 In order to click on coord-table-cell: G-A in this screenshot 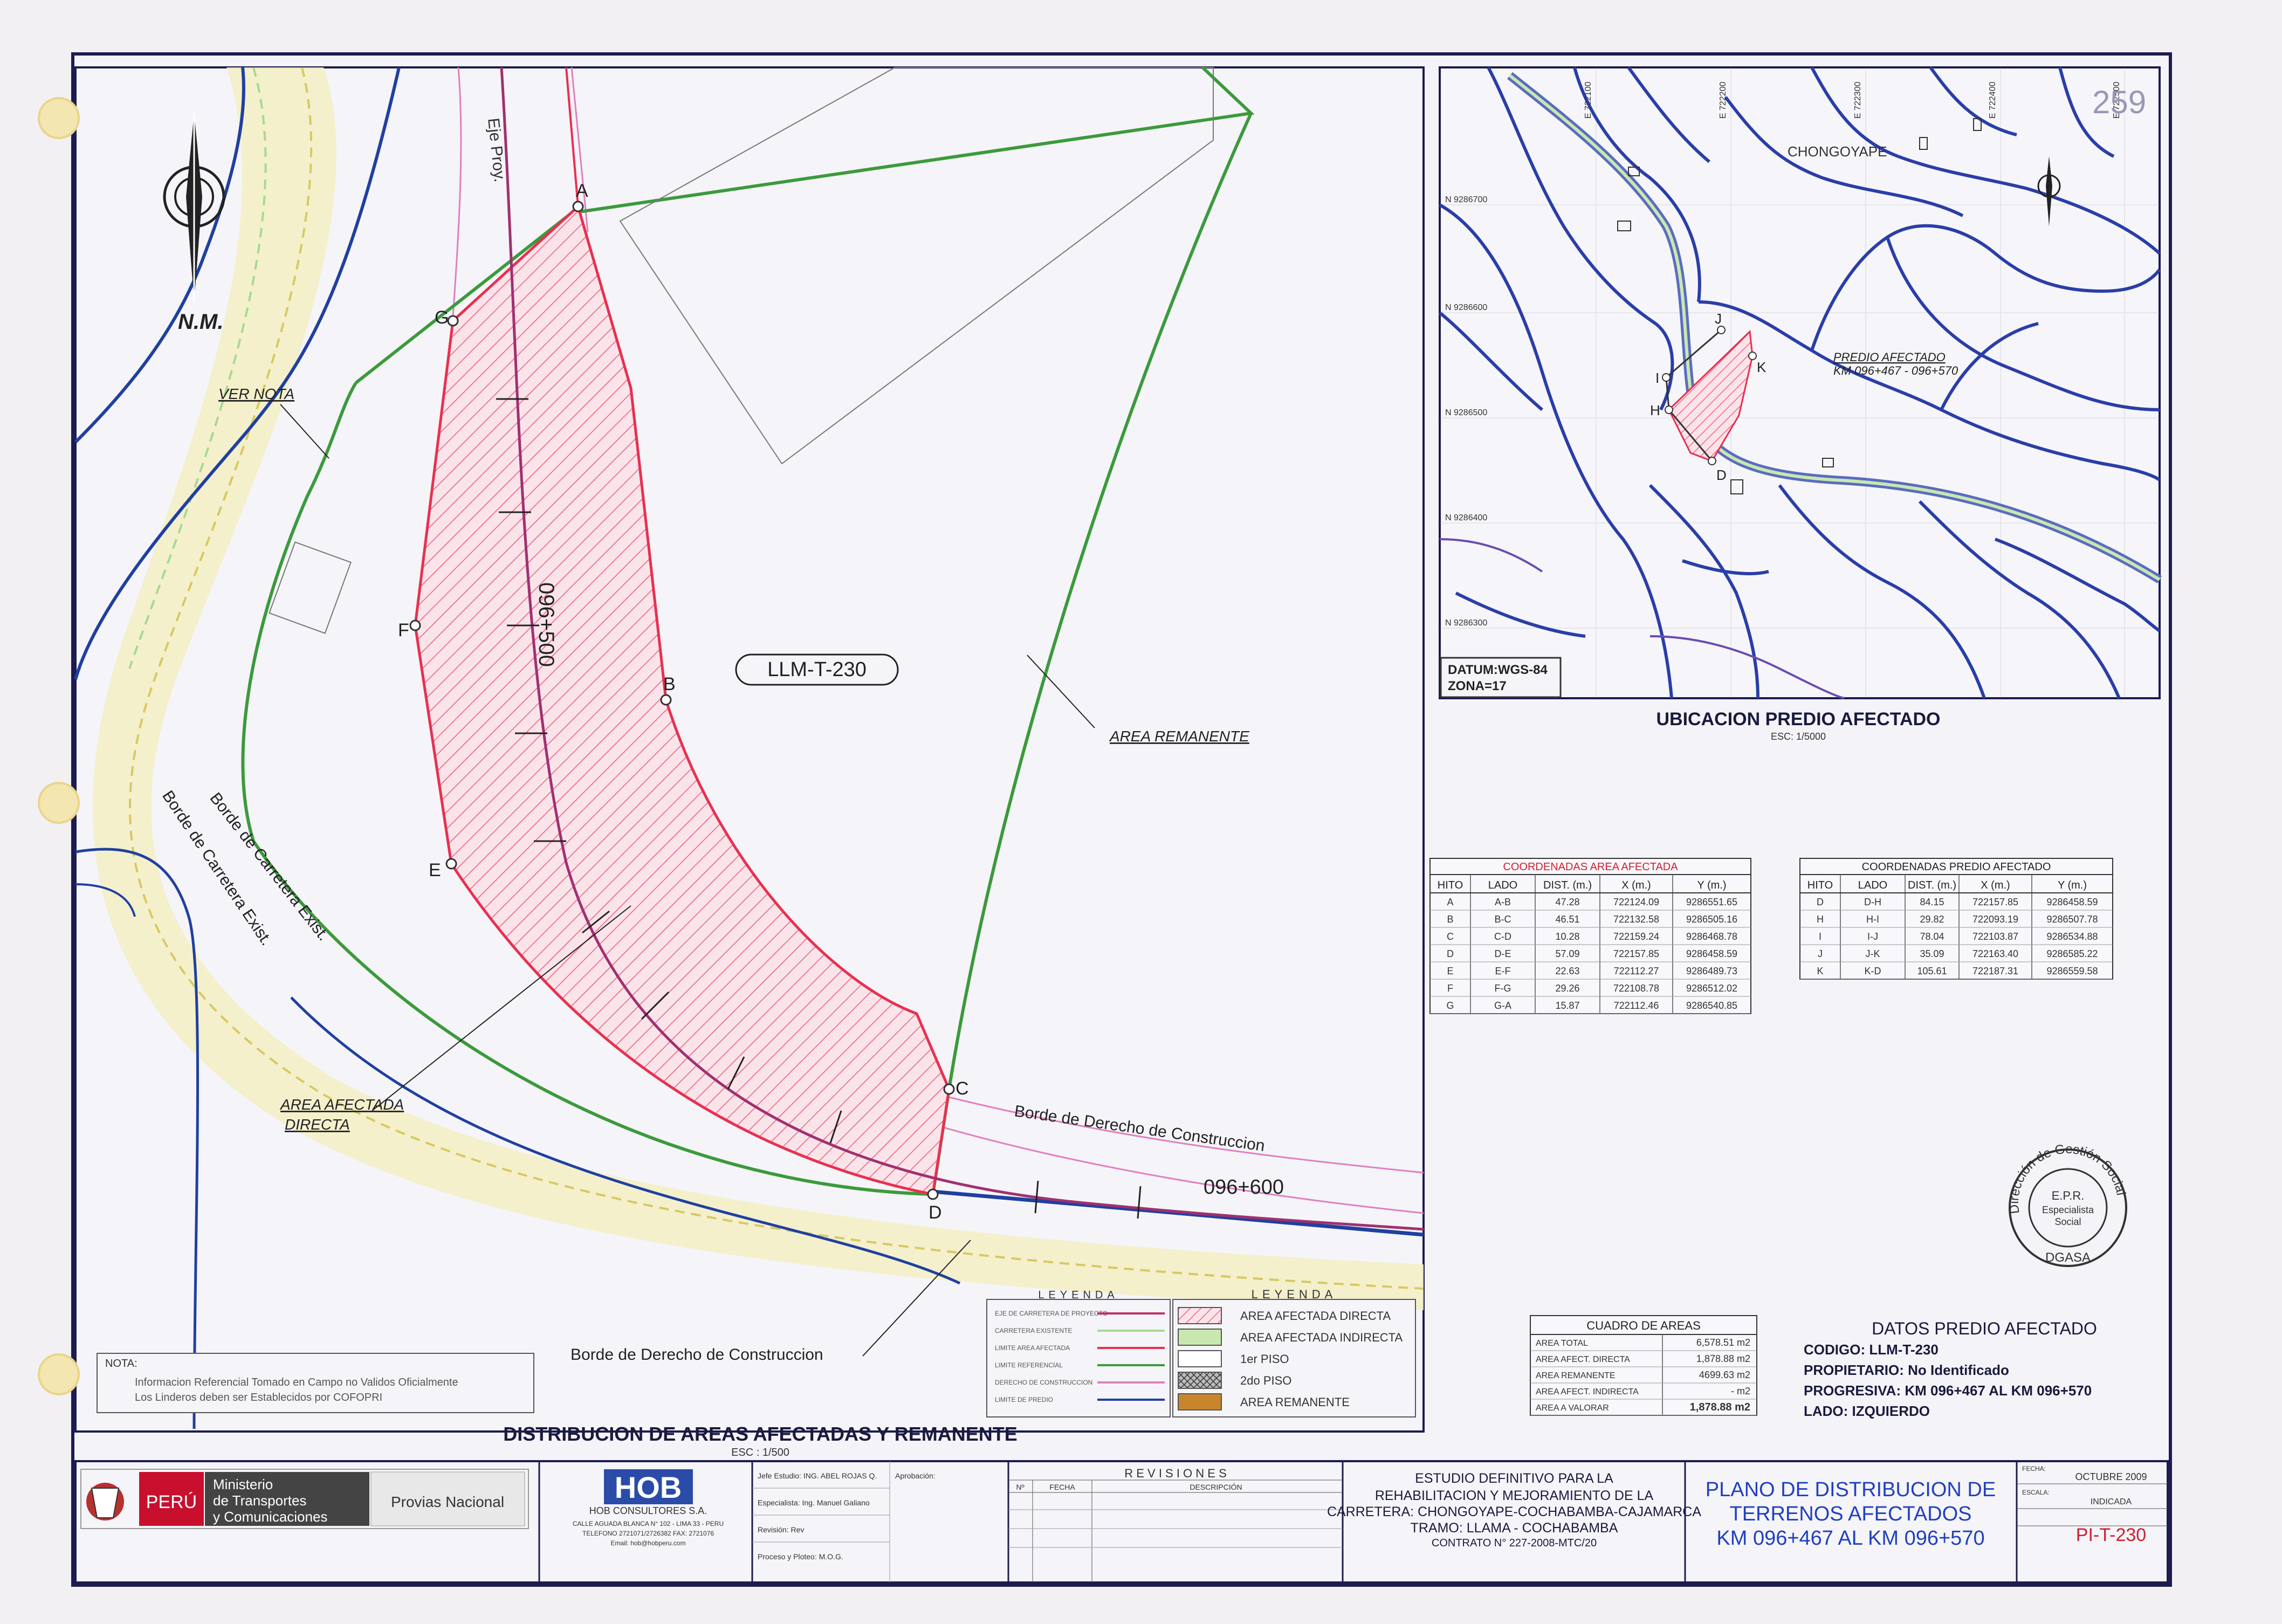, I will do `click(1502, 1005)`.